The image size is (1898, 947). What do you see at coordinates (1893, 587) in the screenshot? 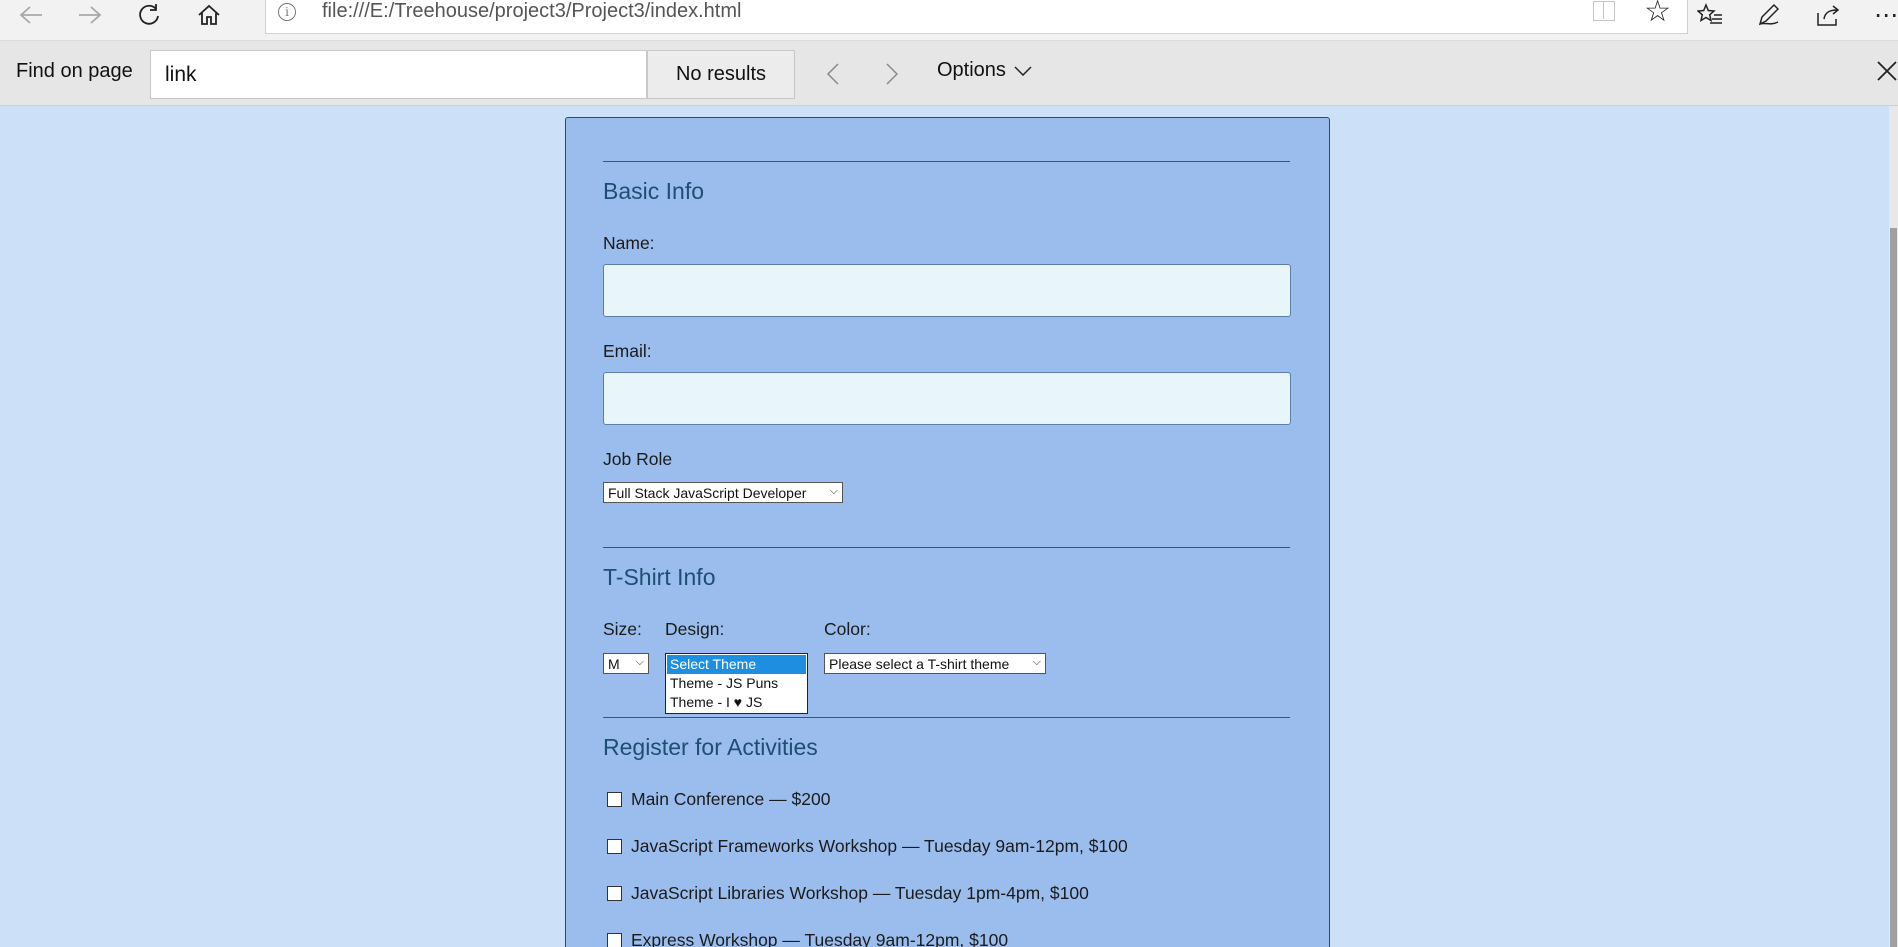
I see `scrollbar-thumb` at bounding box center [1893, 587].